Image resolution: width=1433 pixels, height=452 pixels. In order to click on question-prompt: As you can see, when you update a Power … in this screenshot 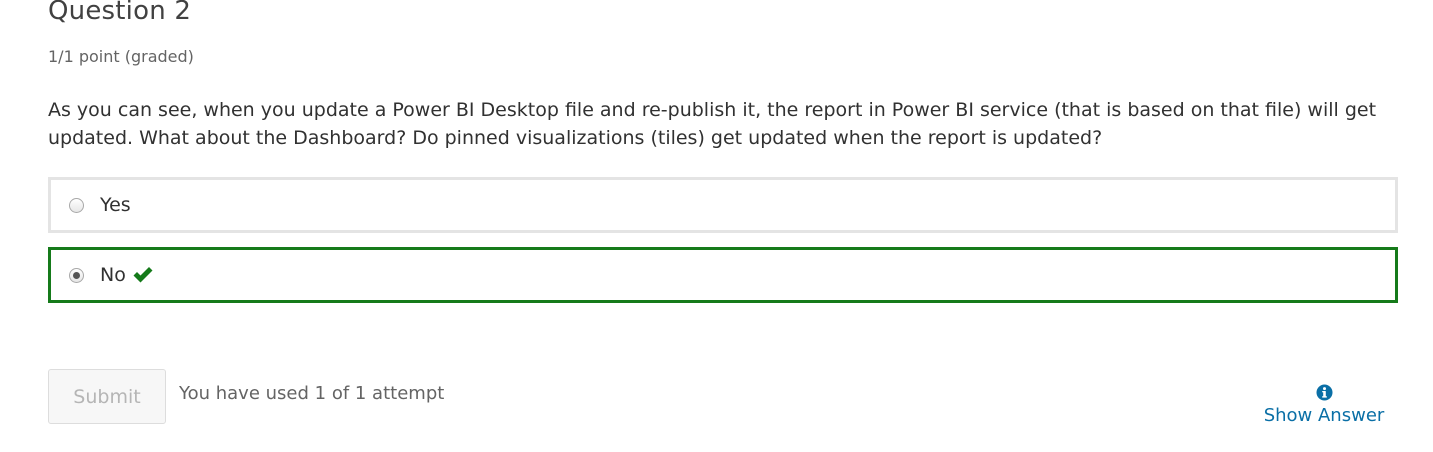, I will do `click(712, 124)`.